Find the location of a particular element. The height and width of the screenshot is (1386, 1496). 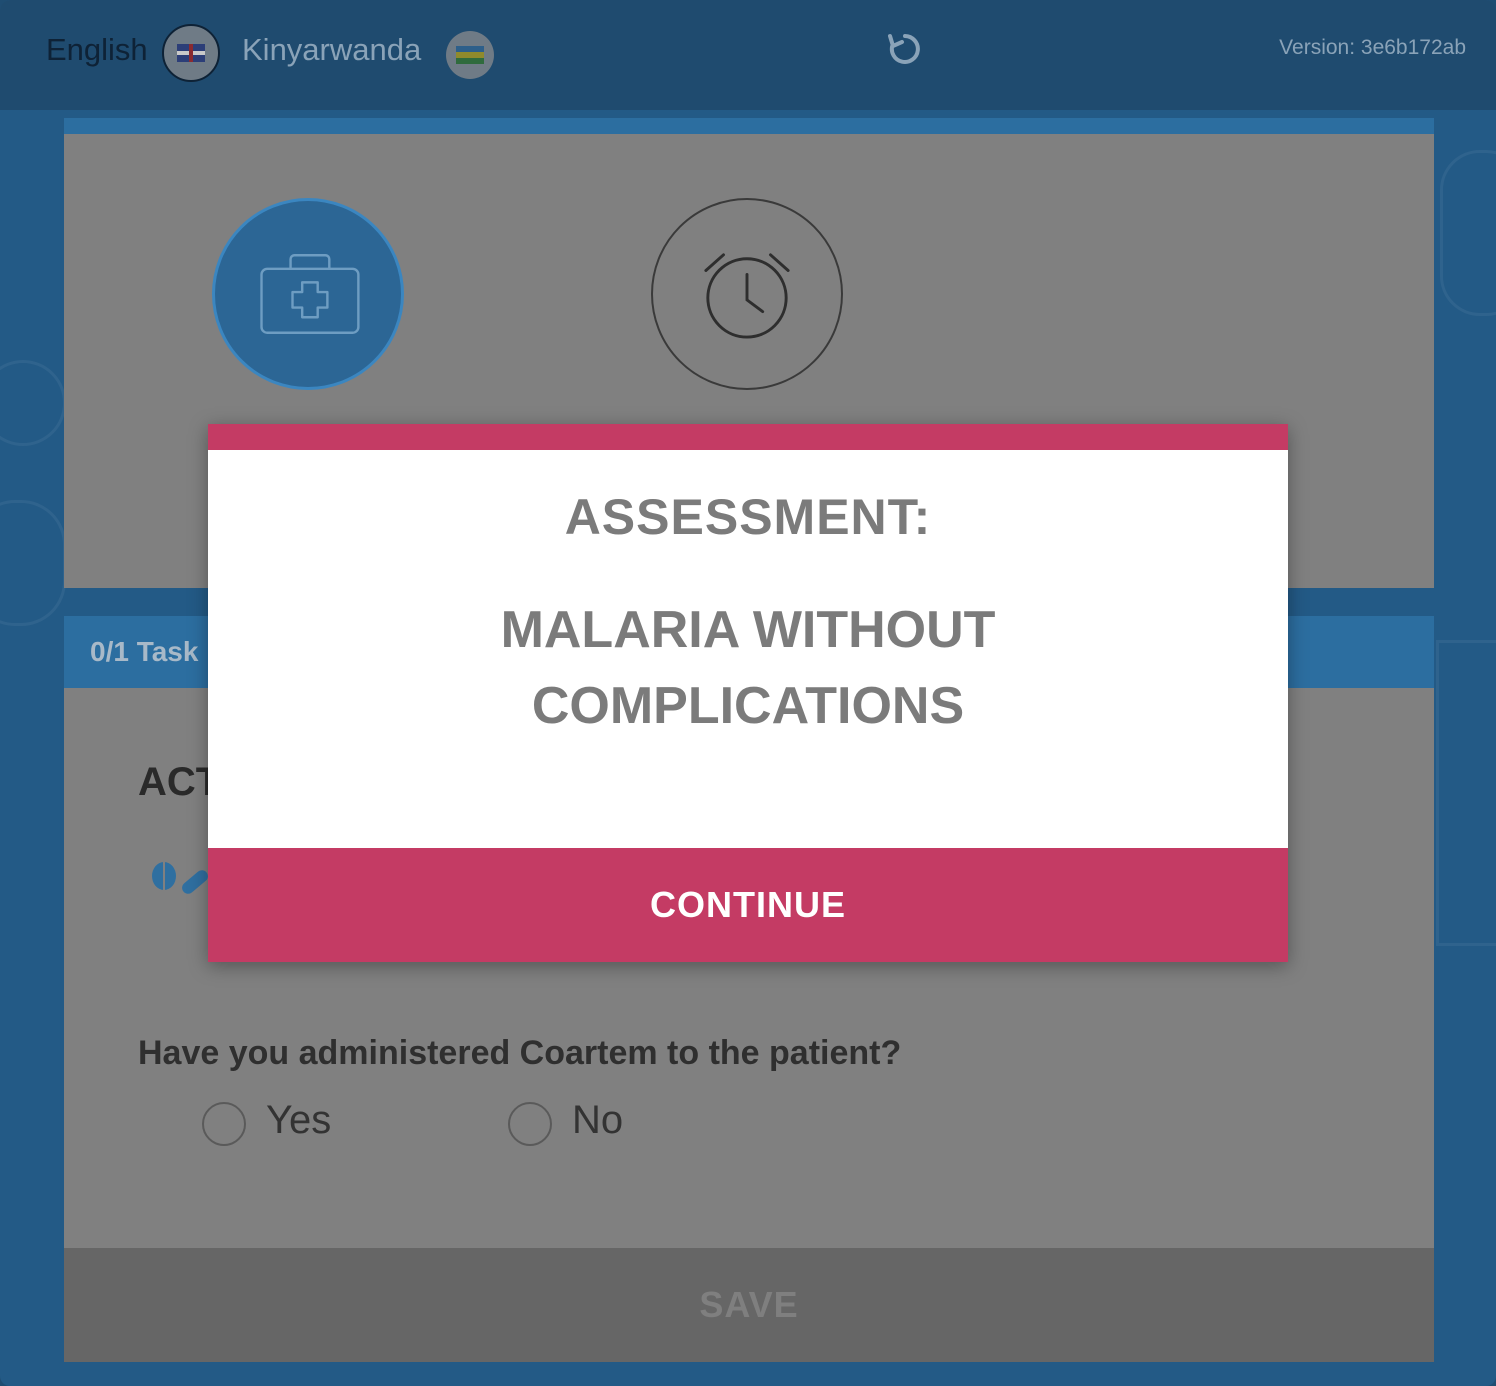

diagnosis-line-1: MALARIA WITHOUT is located at coordinates (748, 630).